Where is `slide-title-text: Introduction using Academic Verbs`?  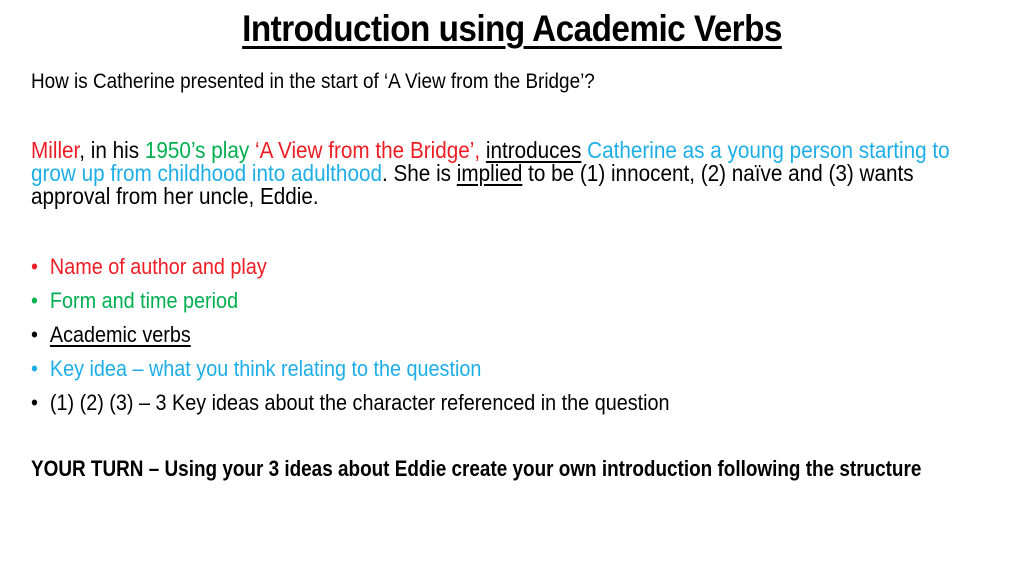
slide-title-text: Introduction using Academic Verbs is located at coordinates (512, 28).